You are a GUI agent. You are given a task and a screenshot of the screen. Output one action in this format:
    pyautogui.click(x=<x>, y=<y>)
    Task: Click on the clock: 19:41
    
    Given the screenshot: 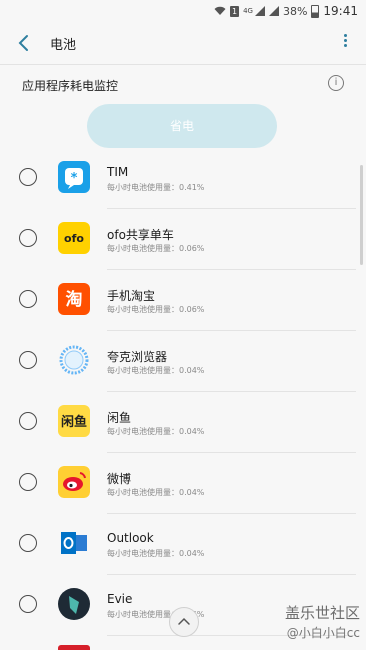 What is the action you would take?
    pyautogui.click(x=340, y=11)
    